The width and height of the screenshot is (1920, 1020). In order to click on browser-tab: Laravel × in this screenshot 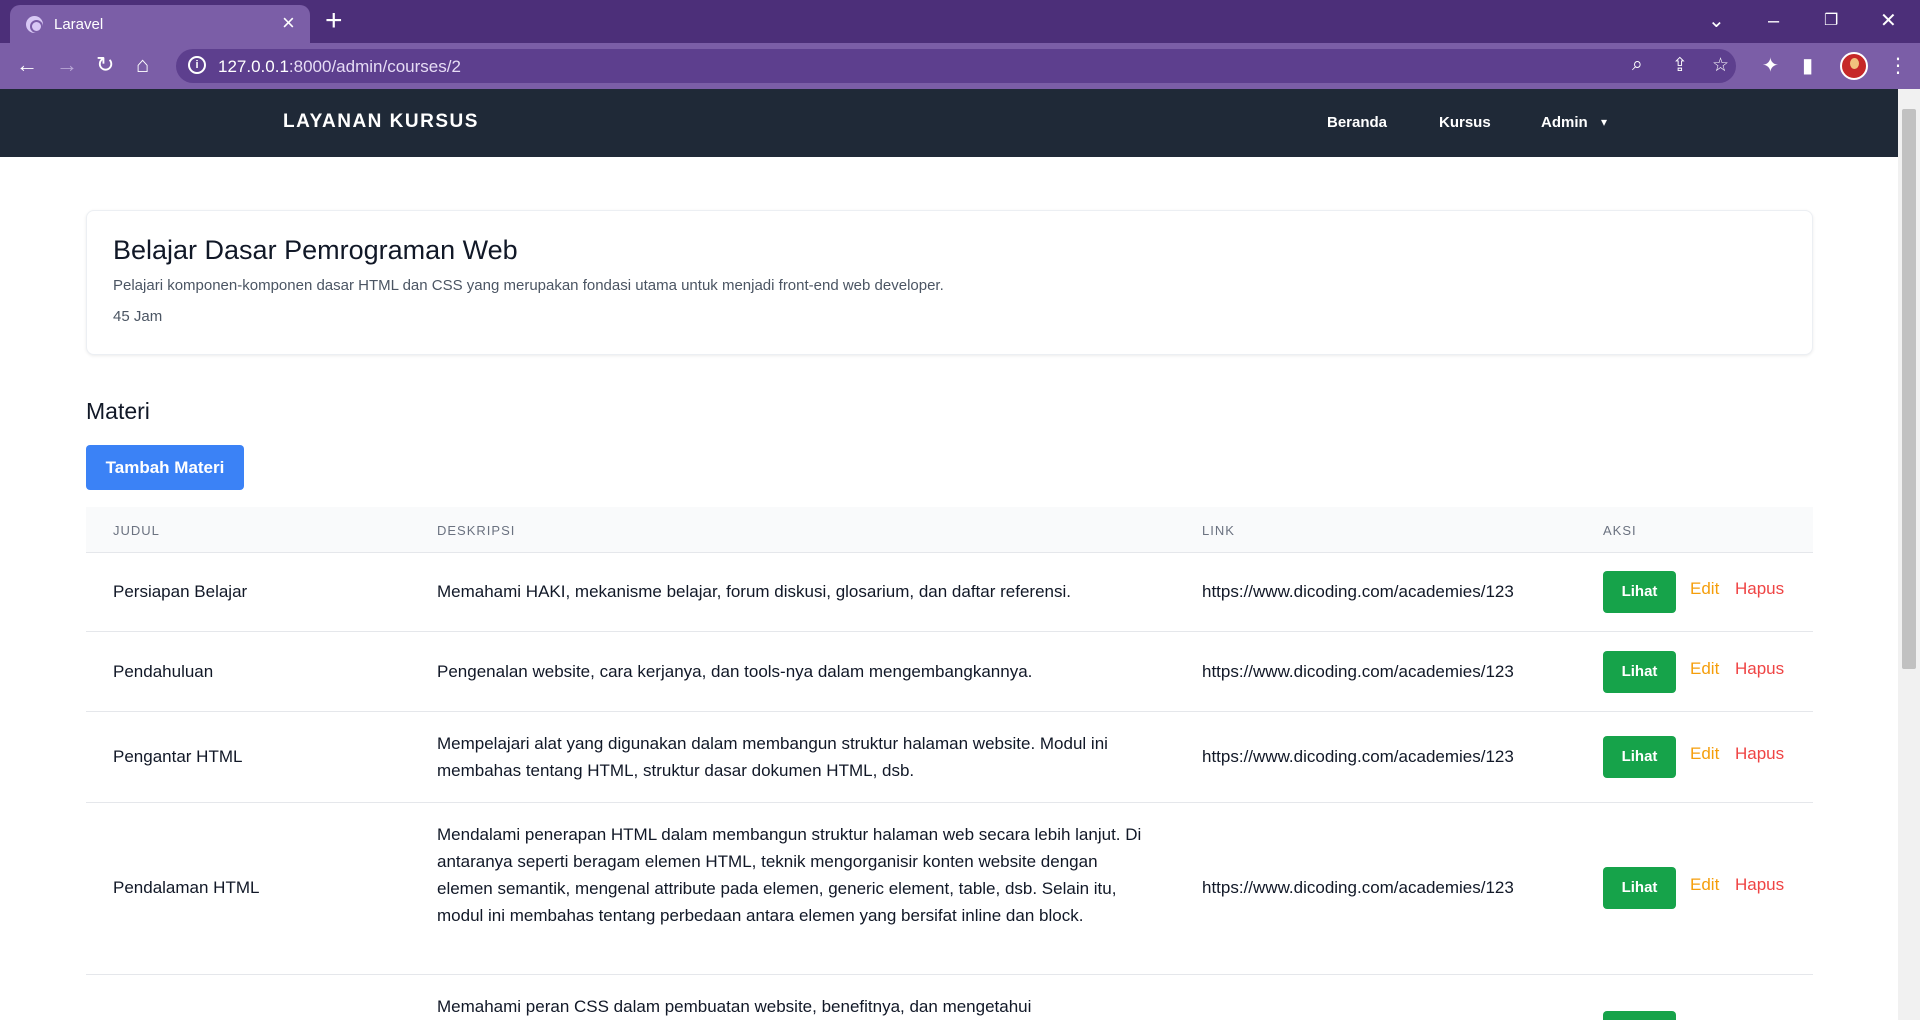, I will do `click(160, 24)`.